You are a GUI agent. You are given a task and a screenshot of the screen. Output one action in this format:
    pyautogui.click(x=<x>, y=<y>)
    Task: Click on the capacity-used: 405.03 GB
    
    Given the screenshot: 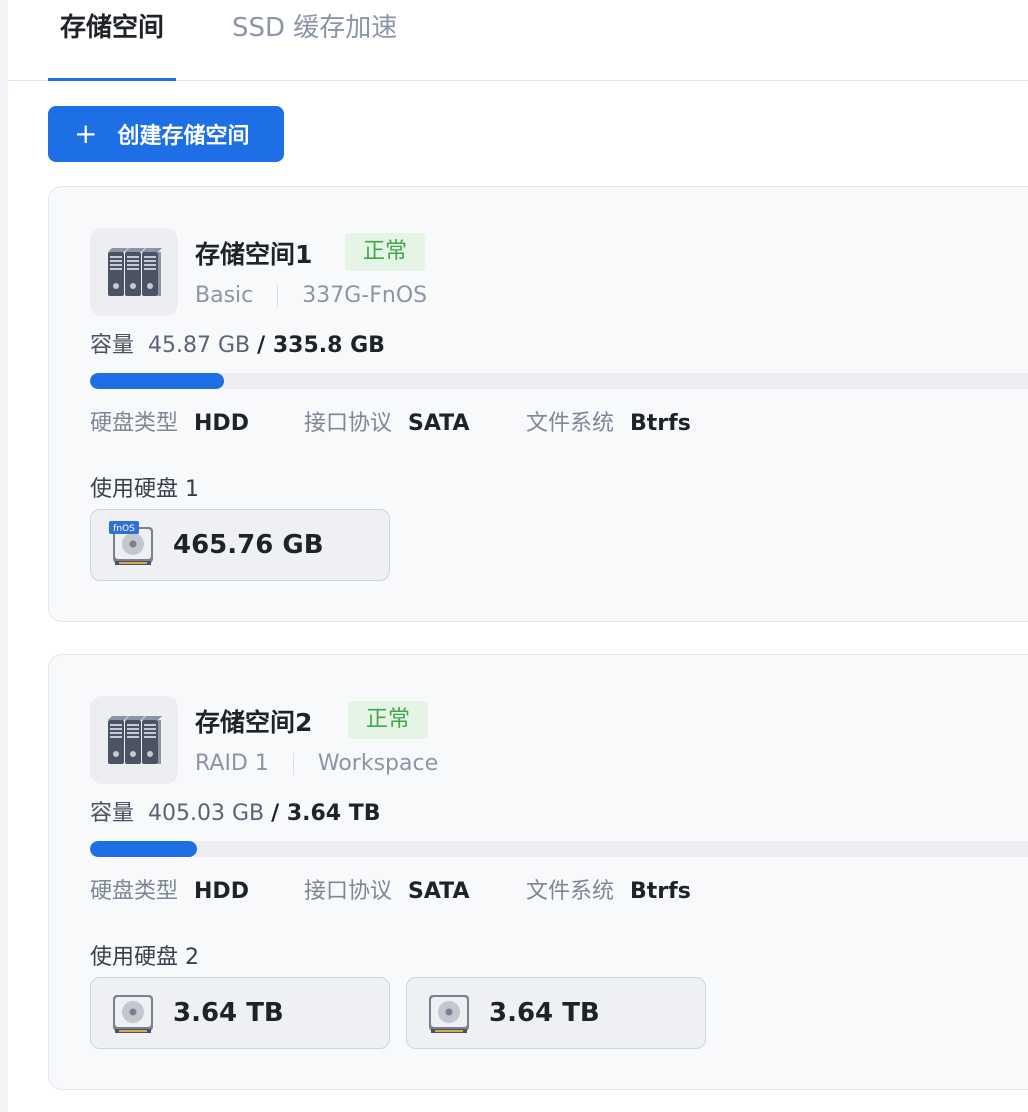 What is the action you would take?
    pyautogui.click(x=206, y=813)
    